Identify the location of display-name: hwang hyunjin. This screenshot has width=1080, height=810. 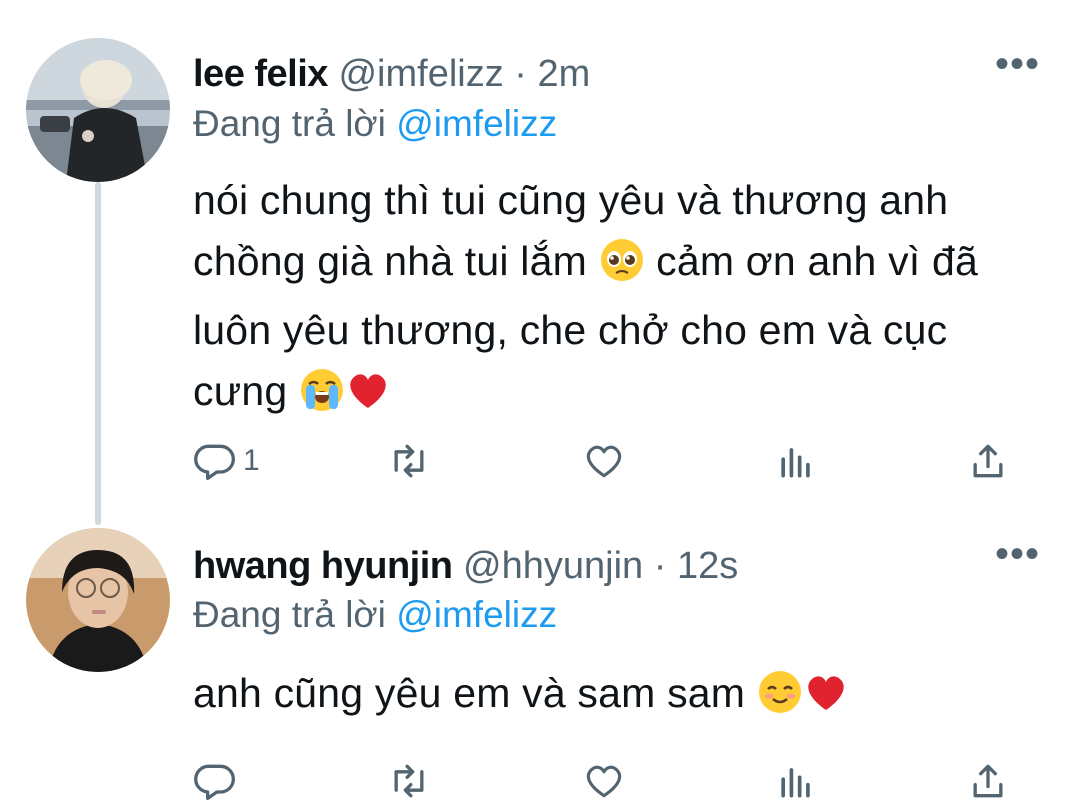
(323, 566).